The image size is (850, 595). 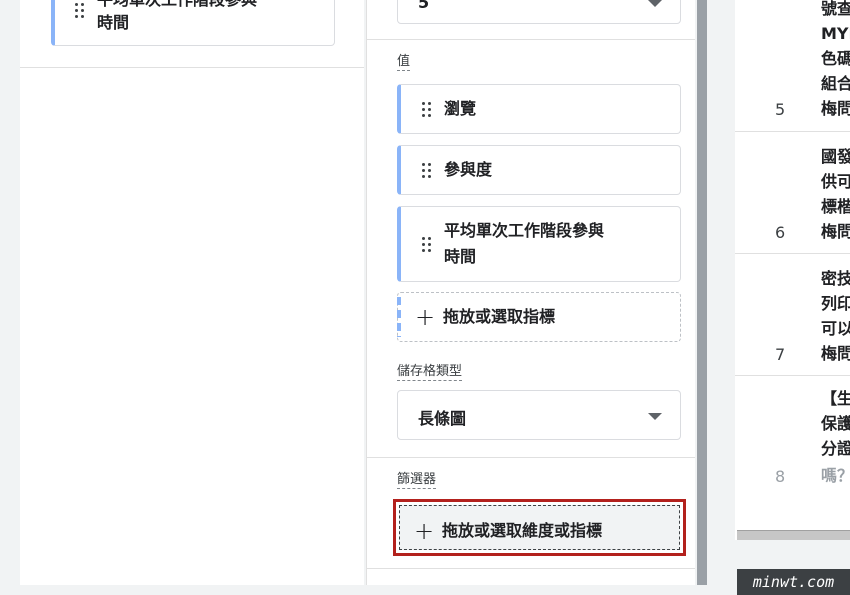 I want to click on metric-drop-zone: + 拖放或選取指標, so click(x=539, y=317).